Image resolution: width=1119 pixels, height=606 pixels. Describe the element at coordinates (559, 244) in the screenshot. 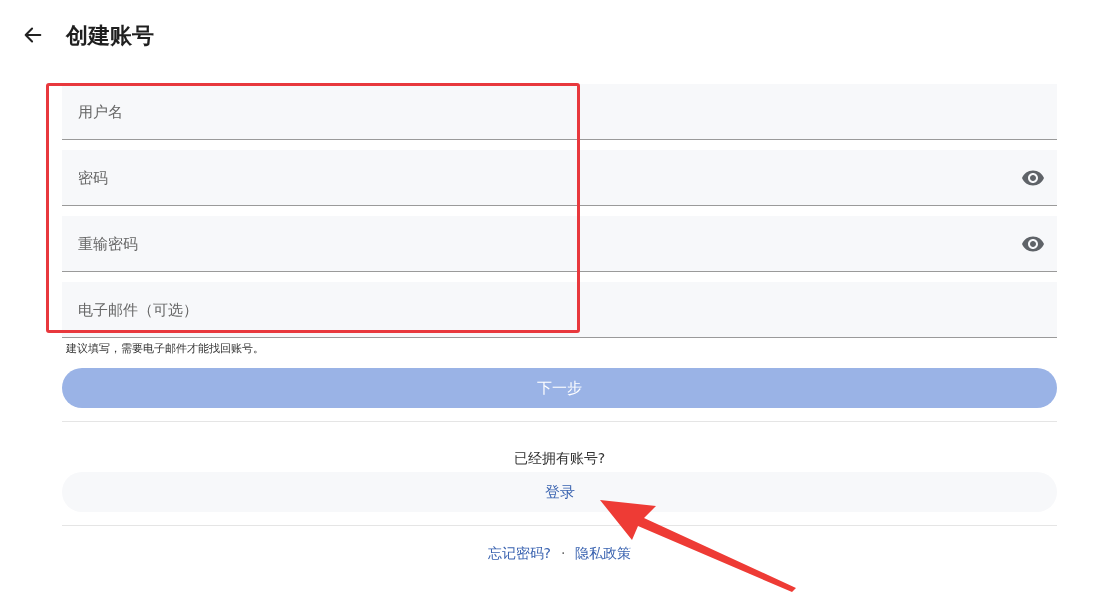

I see `input-field: 重输密码` at that location.